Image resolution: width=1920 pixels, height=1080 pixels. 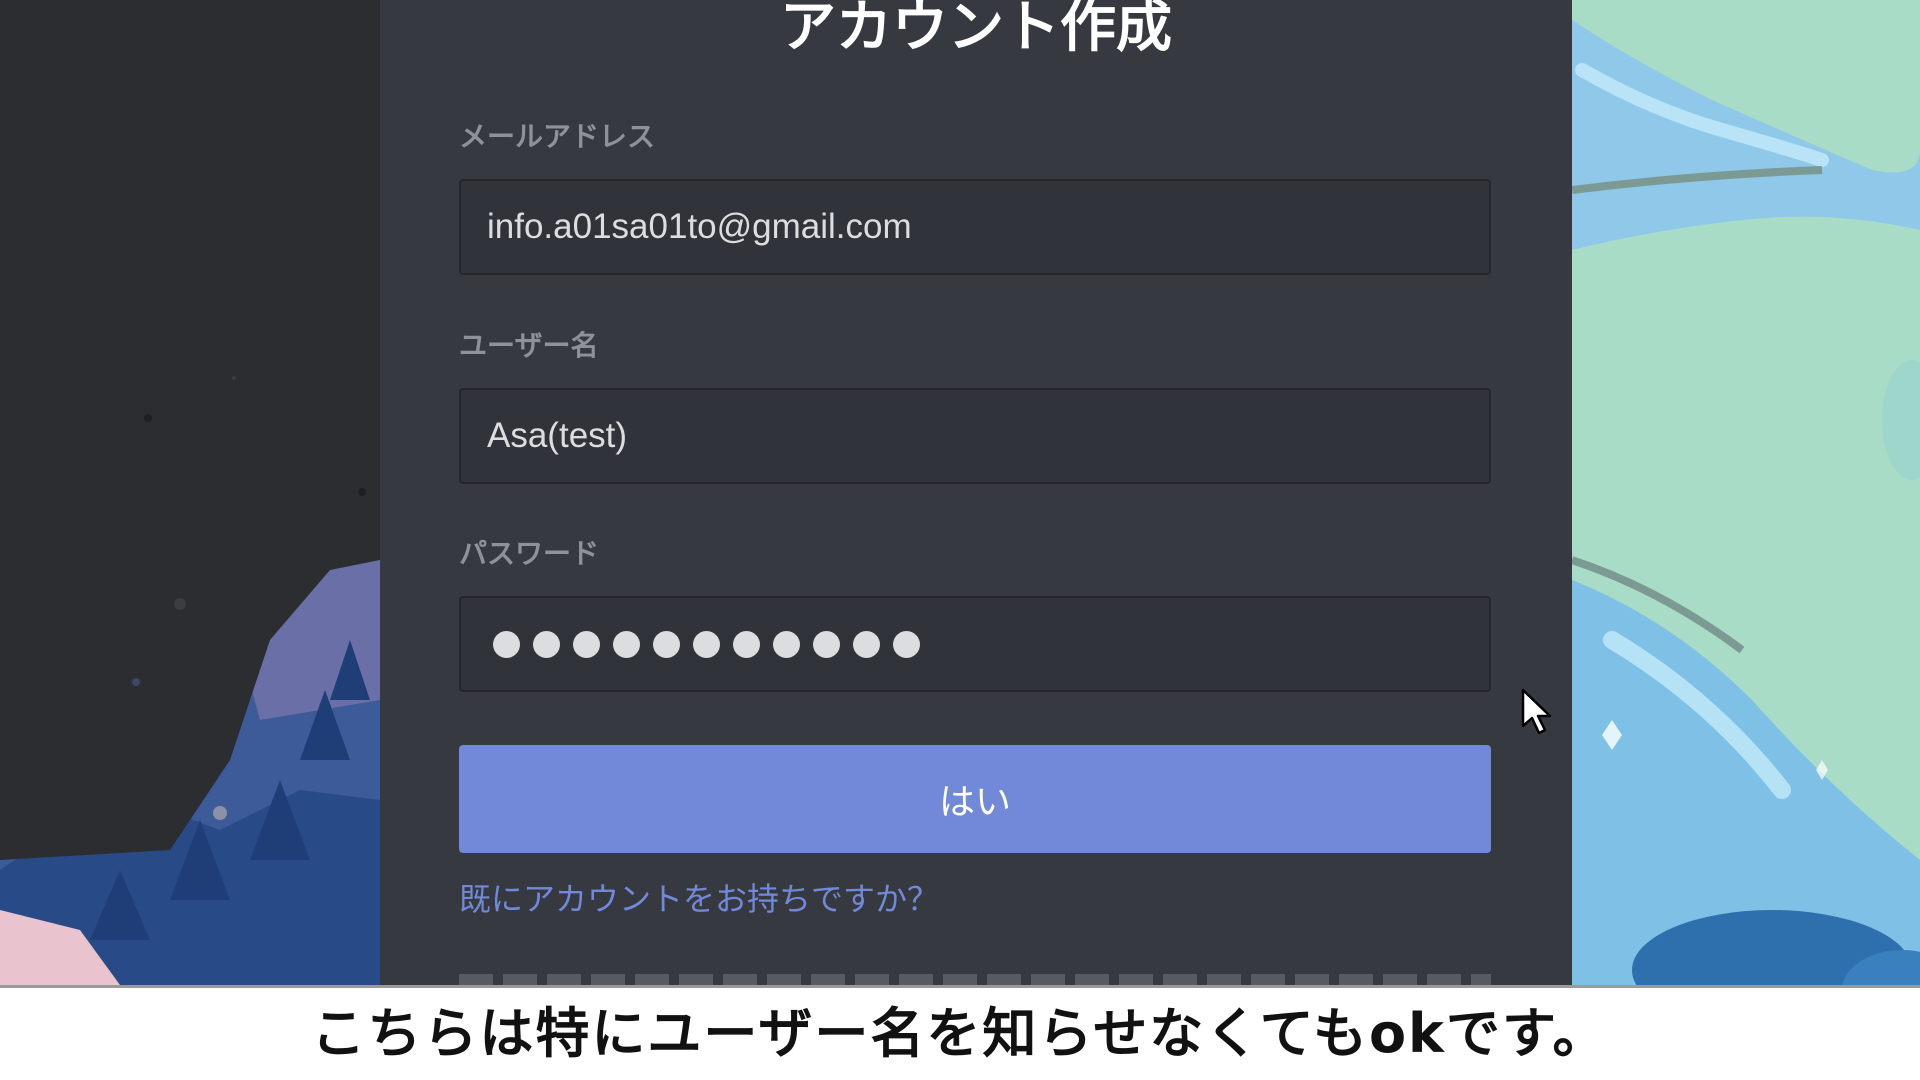 I want to click on subtitle-caption: こちらは特にユーザー名を知らせなくてもokです。, so click(x=960, y=1033).